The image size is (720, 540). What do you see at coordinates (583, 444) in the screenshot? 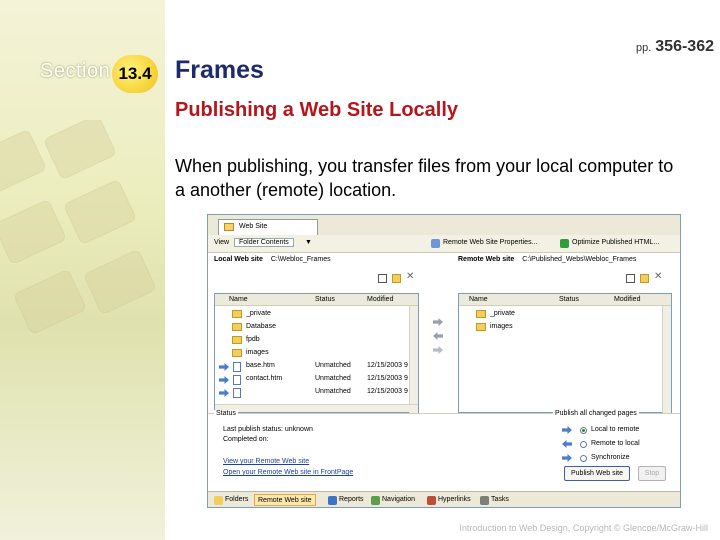
I see `radio-remote-to-local` at bounding box center [583, 444].